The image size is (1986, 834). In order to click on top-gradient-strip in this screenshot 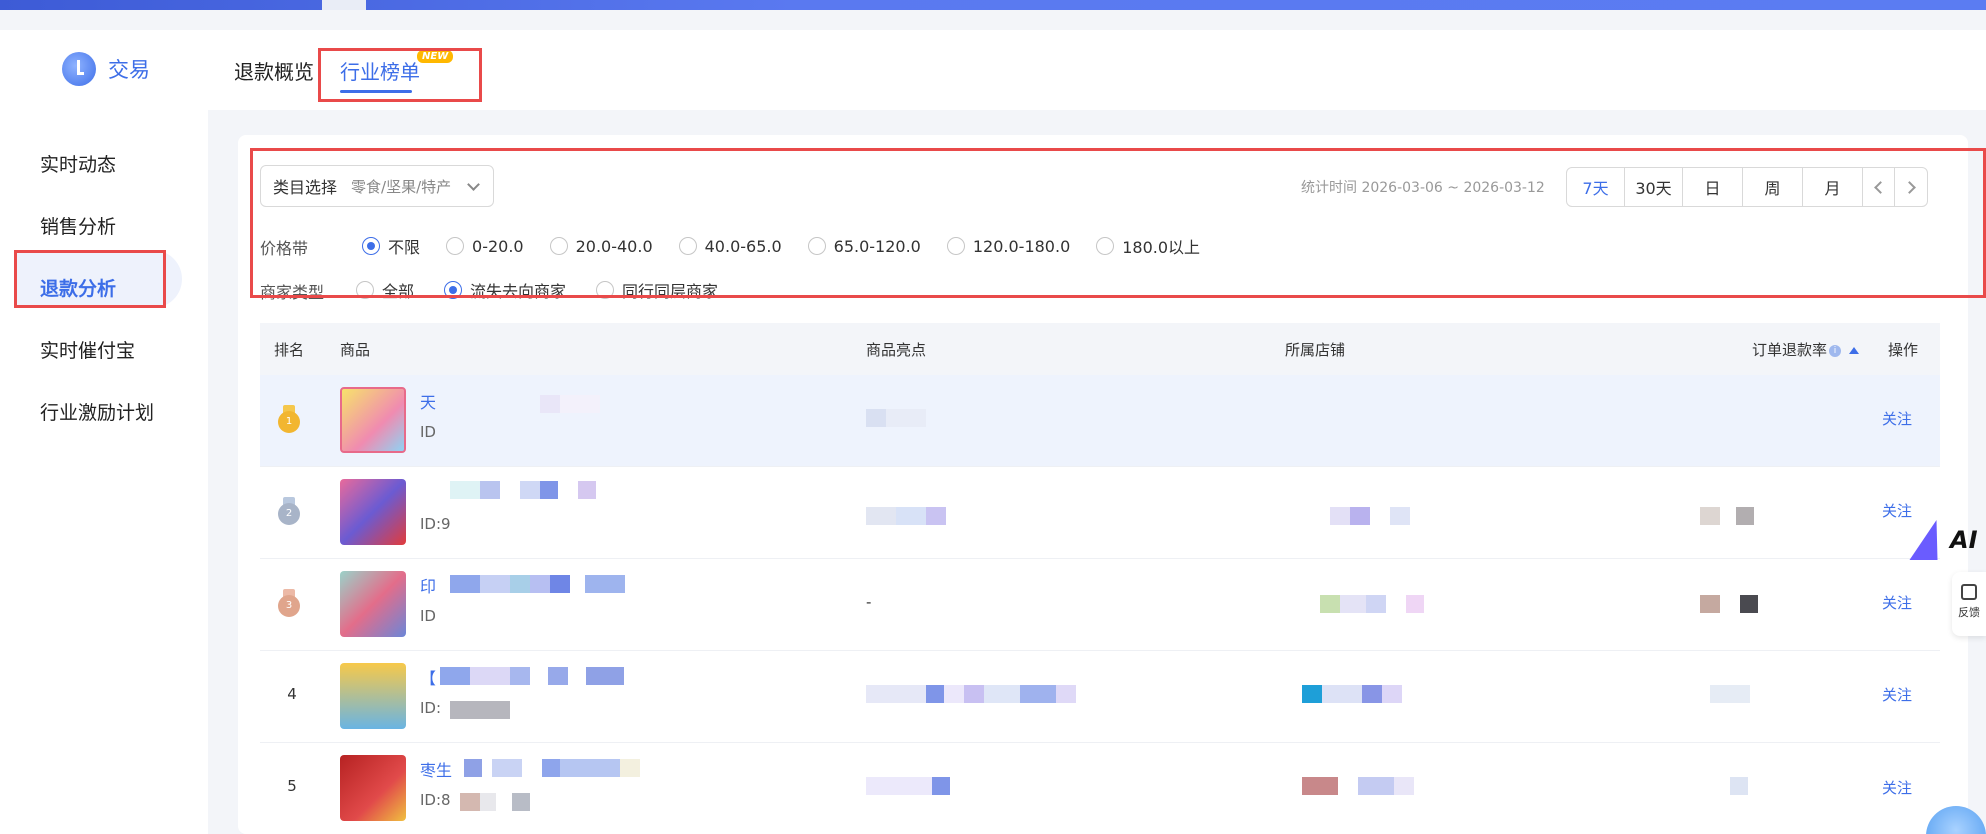, I will do `click(993, 5)`.